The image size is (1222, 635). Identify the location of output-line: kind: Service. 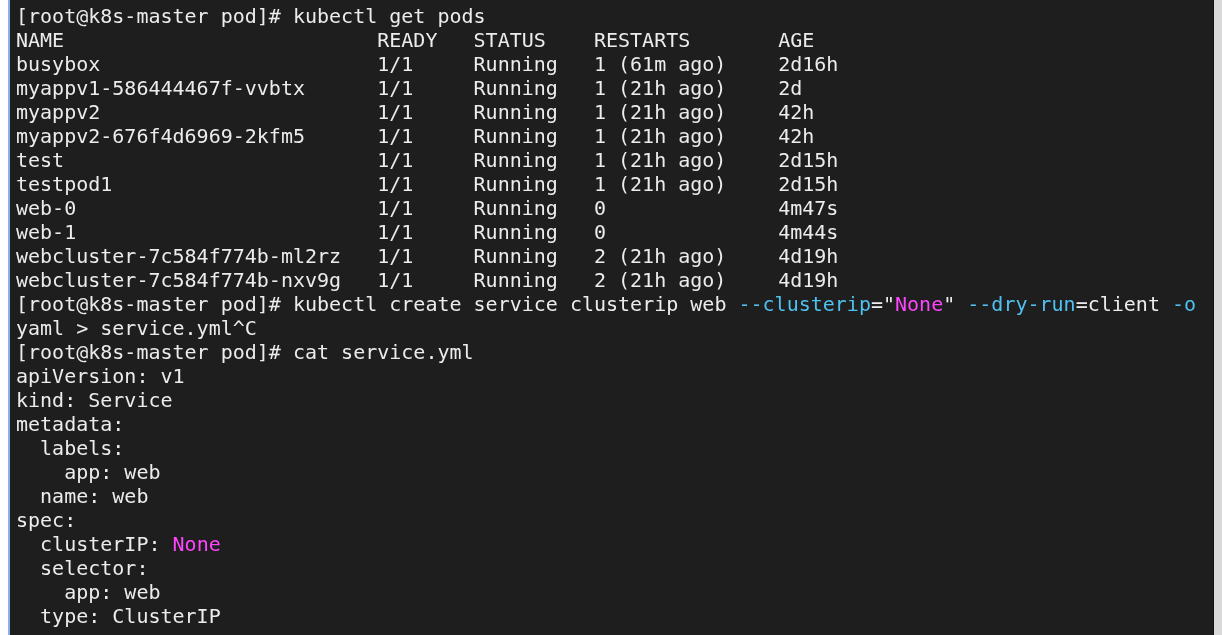
(94, 400).